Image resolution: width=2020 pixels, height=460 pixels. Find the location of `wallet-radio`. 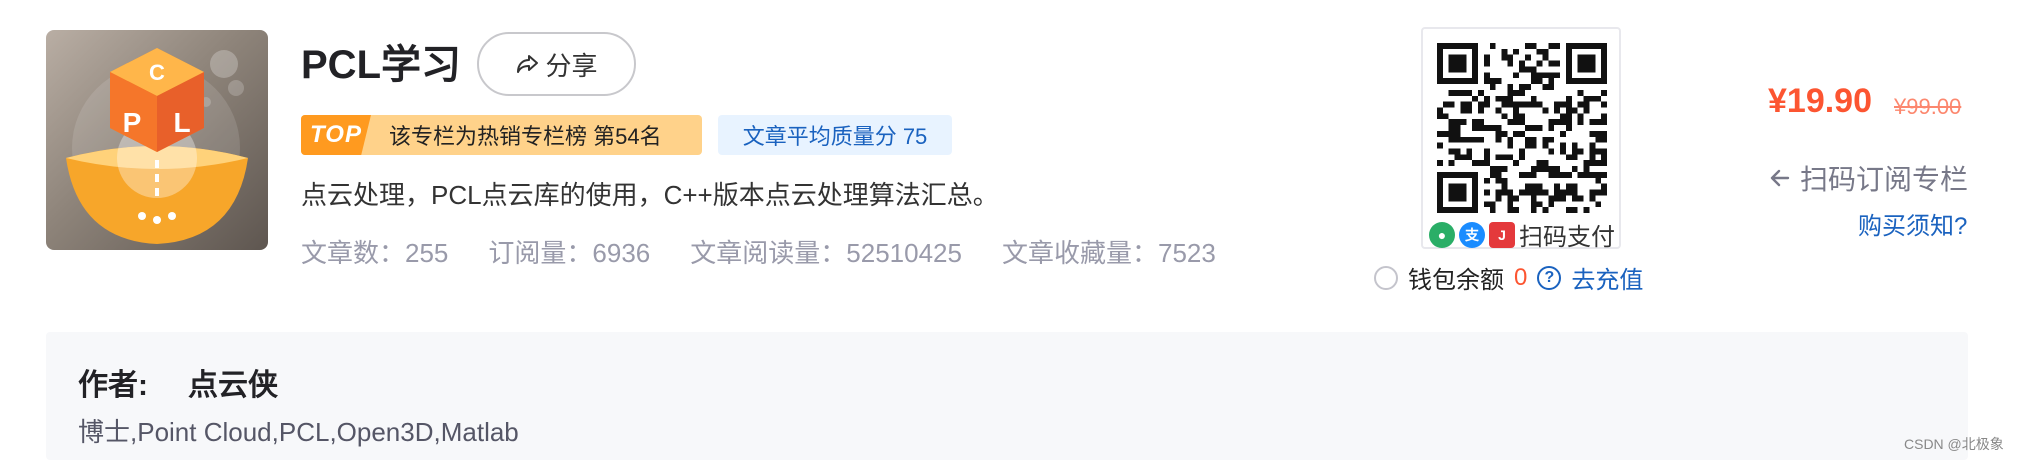

wallet-radio is located at coordinates (1386, 277).